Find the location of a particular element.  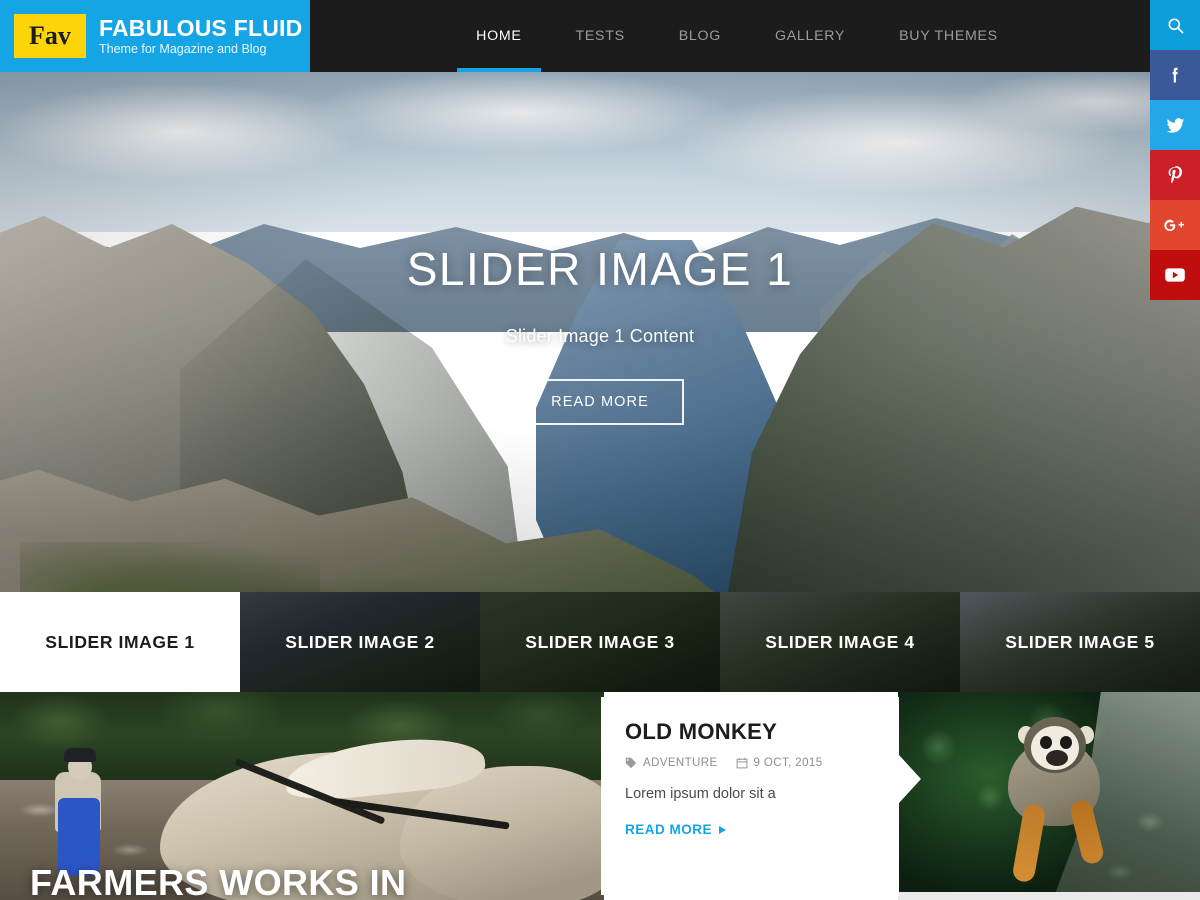

slider-thumb-label: SLIDER IMAGE 3 is located at coordinates (600, 641).